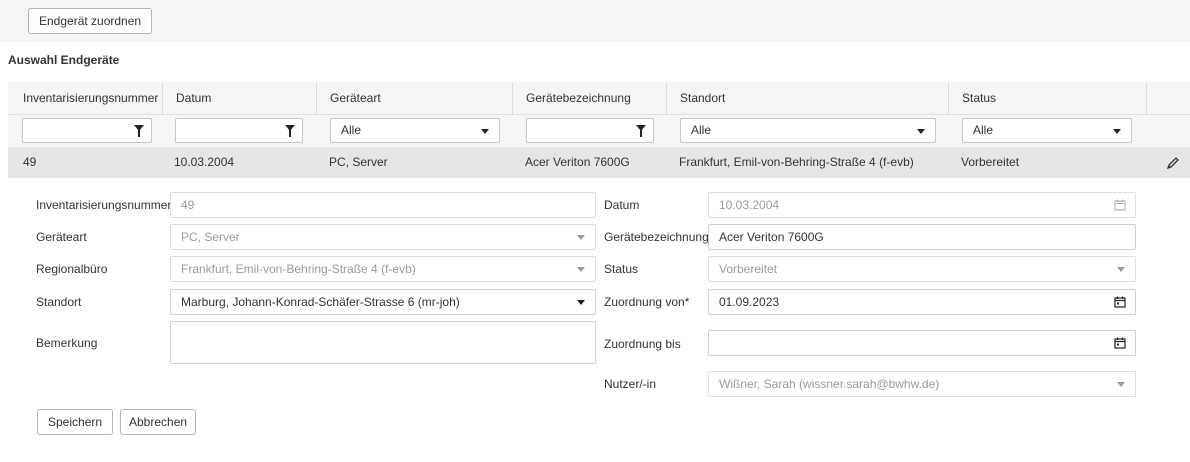 Image resolution: width=1190 pixels, height=462 pixels. I want to click on filter-geraeteart-value: Alle, so click(351, 130).